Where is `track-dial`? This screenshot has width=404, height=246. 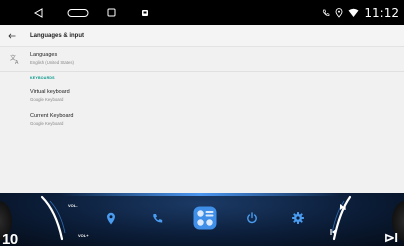 track-dial is located at coordinates (341, 219).